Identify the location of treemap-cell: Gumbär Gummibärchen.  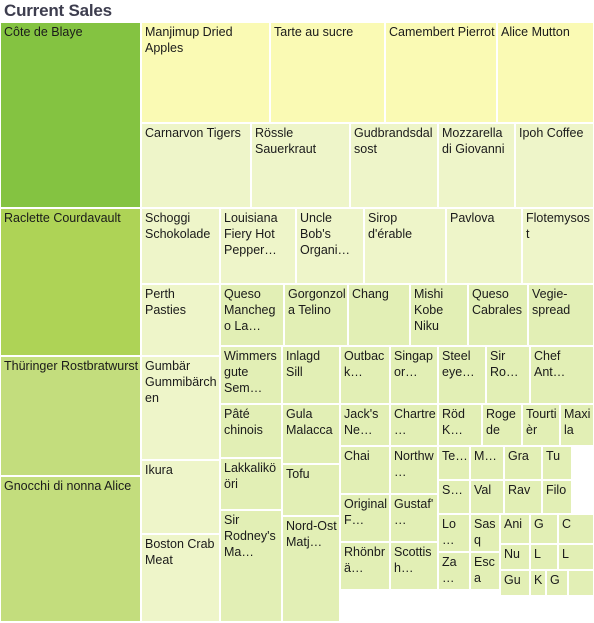
(180, 408).